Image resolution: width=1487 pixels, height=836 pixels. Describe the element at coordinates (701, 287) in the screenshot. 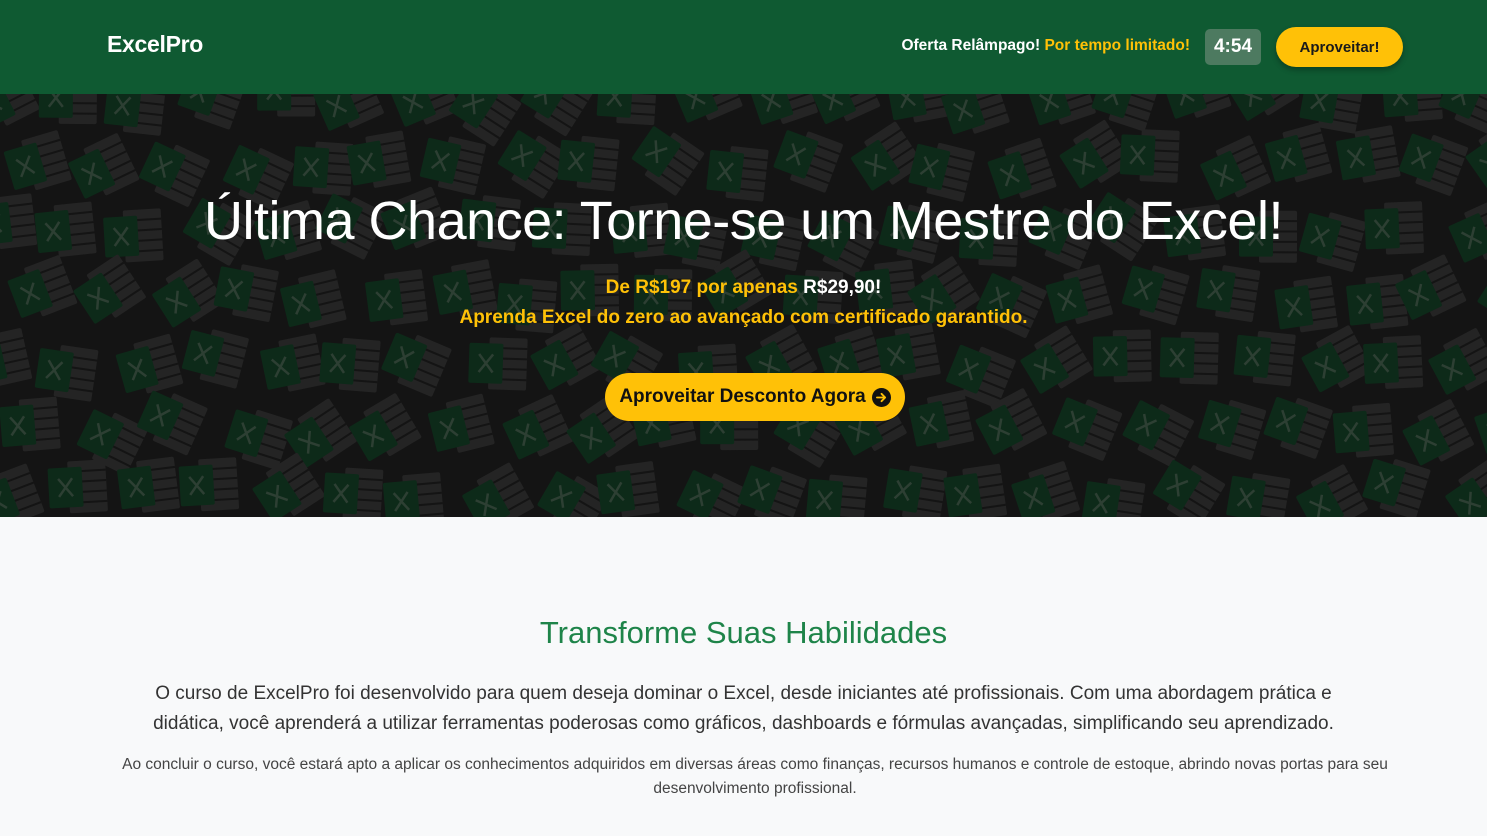

I see `price-prefix: De R$197 por apenas` at that location.